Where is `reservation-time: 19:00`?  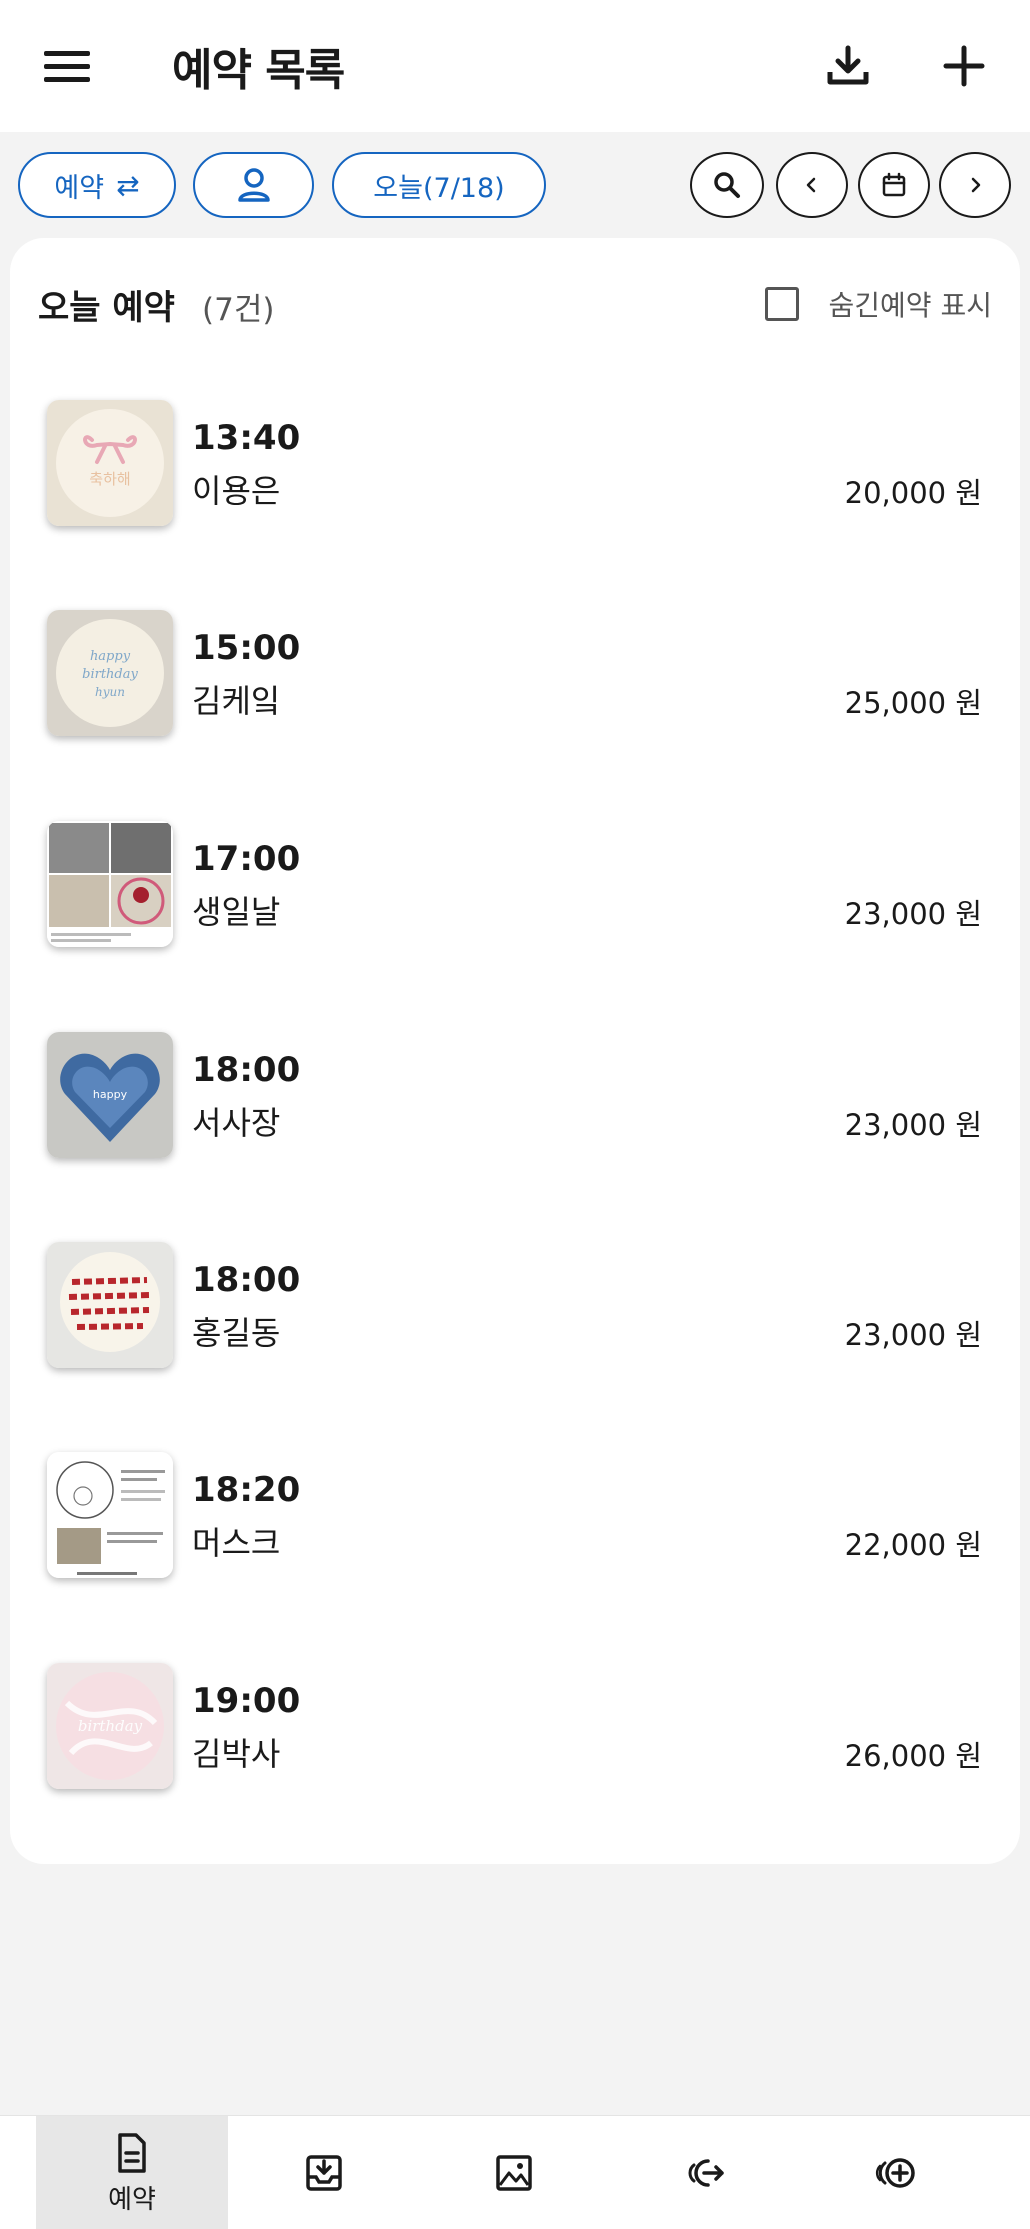 reservation-time: 19:00 is located at coordinates (246, 1701).